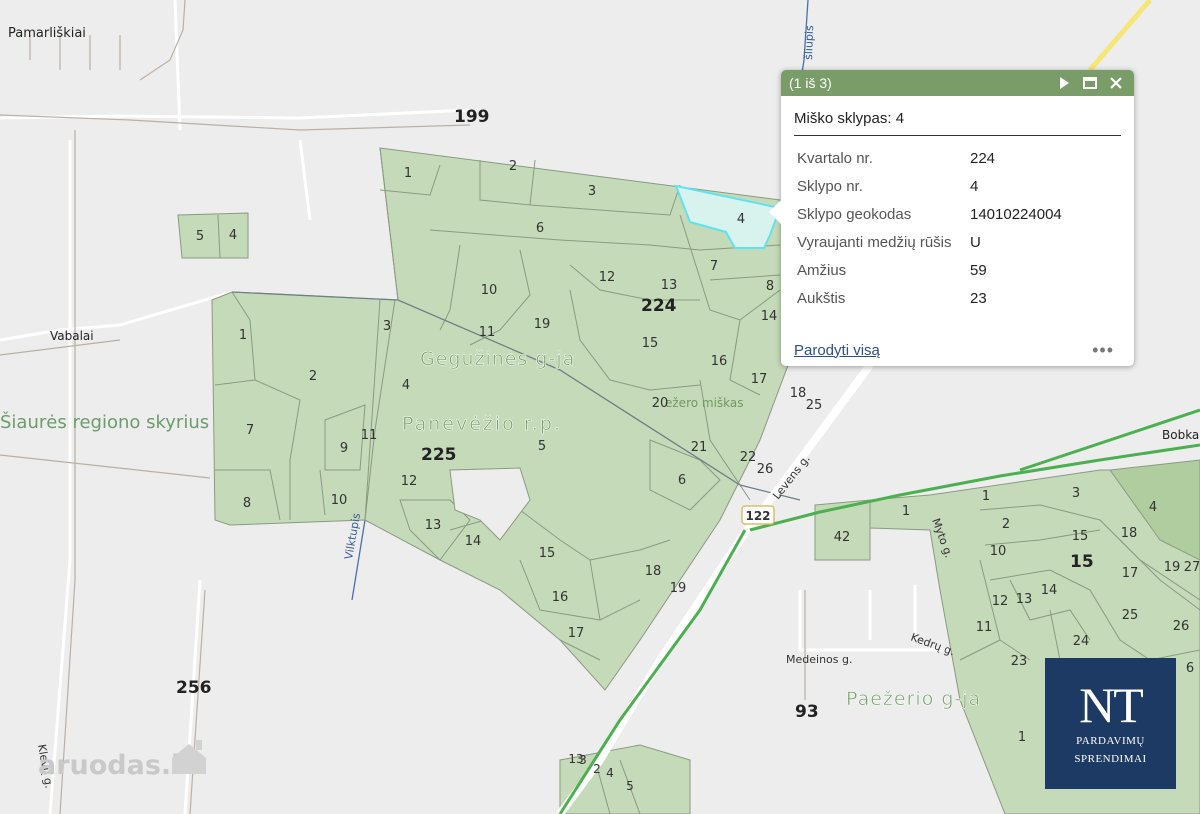 The height and width of the screenshot is (814, 1200). What do you see at coordinates (810, 83) in the screenshot?
I see `popup-counter: (1 iš 3)` at bounding box center [810, 83].